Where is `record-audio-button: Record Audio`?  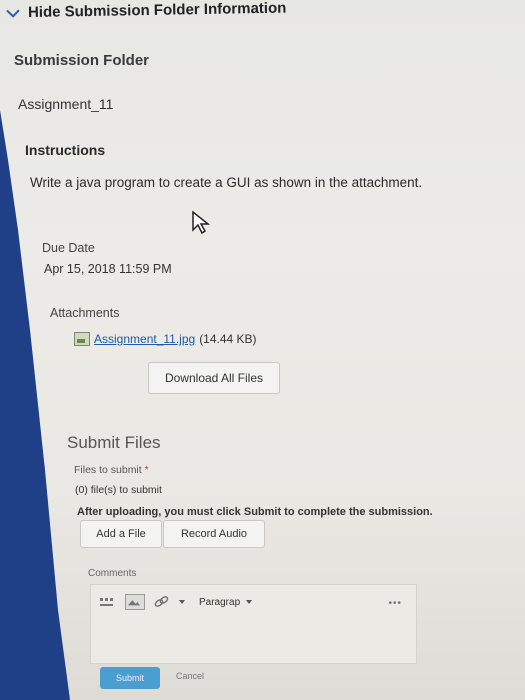
record-audio-button: Record Audio is located at coordinates (214, 534).